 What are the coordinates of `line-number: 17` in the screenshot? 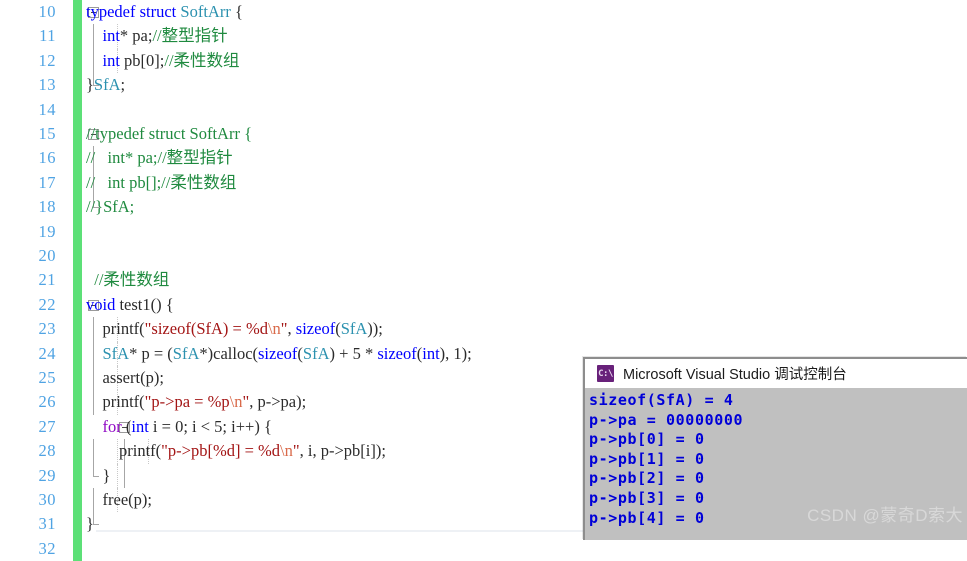 It's located at (47, 182).